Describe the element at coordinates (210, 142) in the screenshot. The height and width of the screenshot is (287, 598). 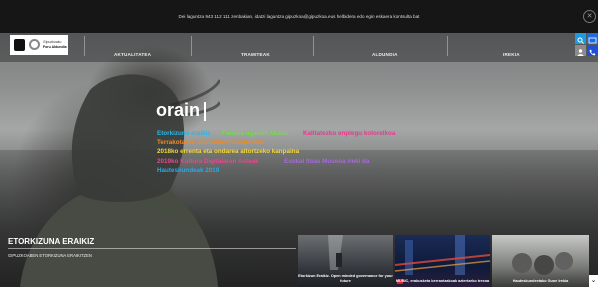
I see `tagline-terrakota: Terrakotazko soldaduen erakusketa` at that location.